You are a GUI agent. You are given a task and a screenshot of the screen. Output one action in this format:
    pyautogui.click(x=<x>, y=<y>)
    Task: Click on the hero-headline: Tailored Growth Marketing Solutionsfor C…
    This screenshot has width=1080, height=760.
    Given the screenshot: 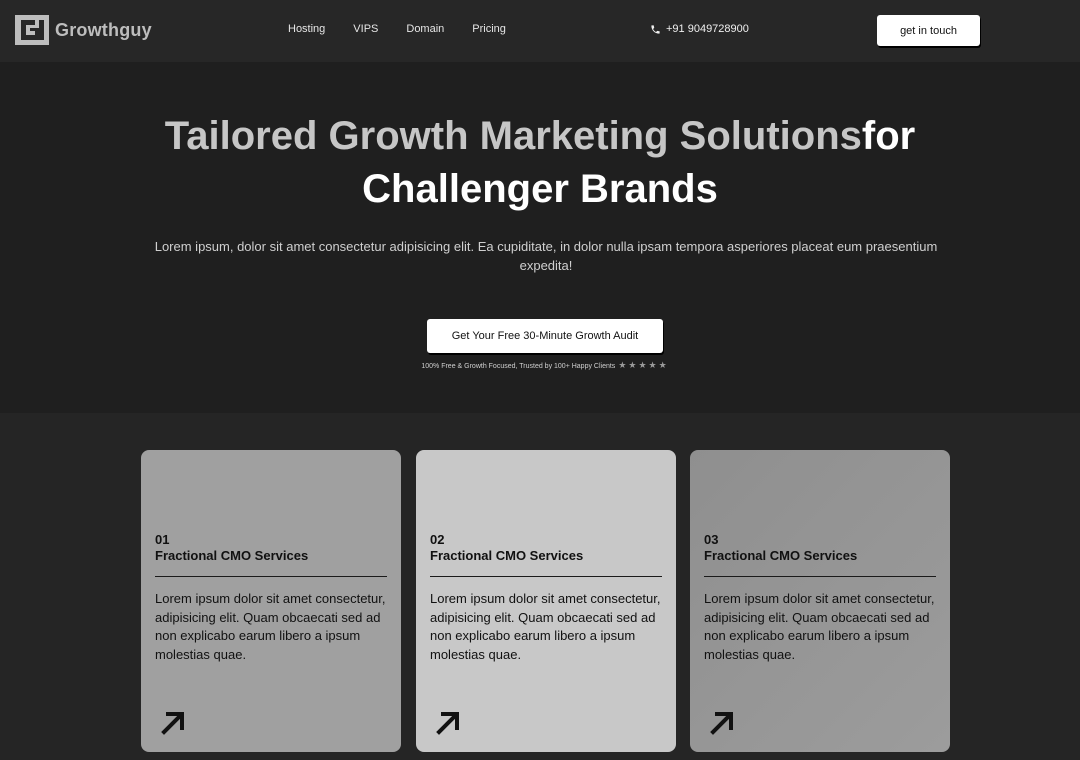 What is the action you would take?
    pyautogui.click(x=540, y=163)
    